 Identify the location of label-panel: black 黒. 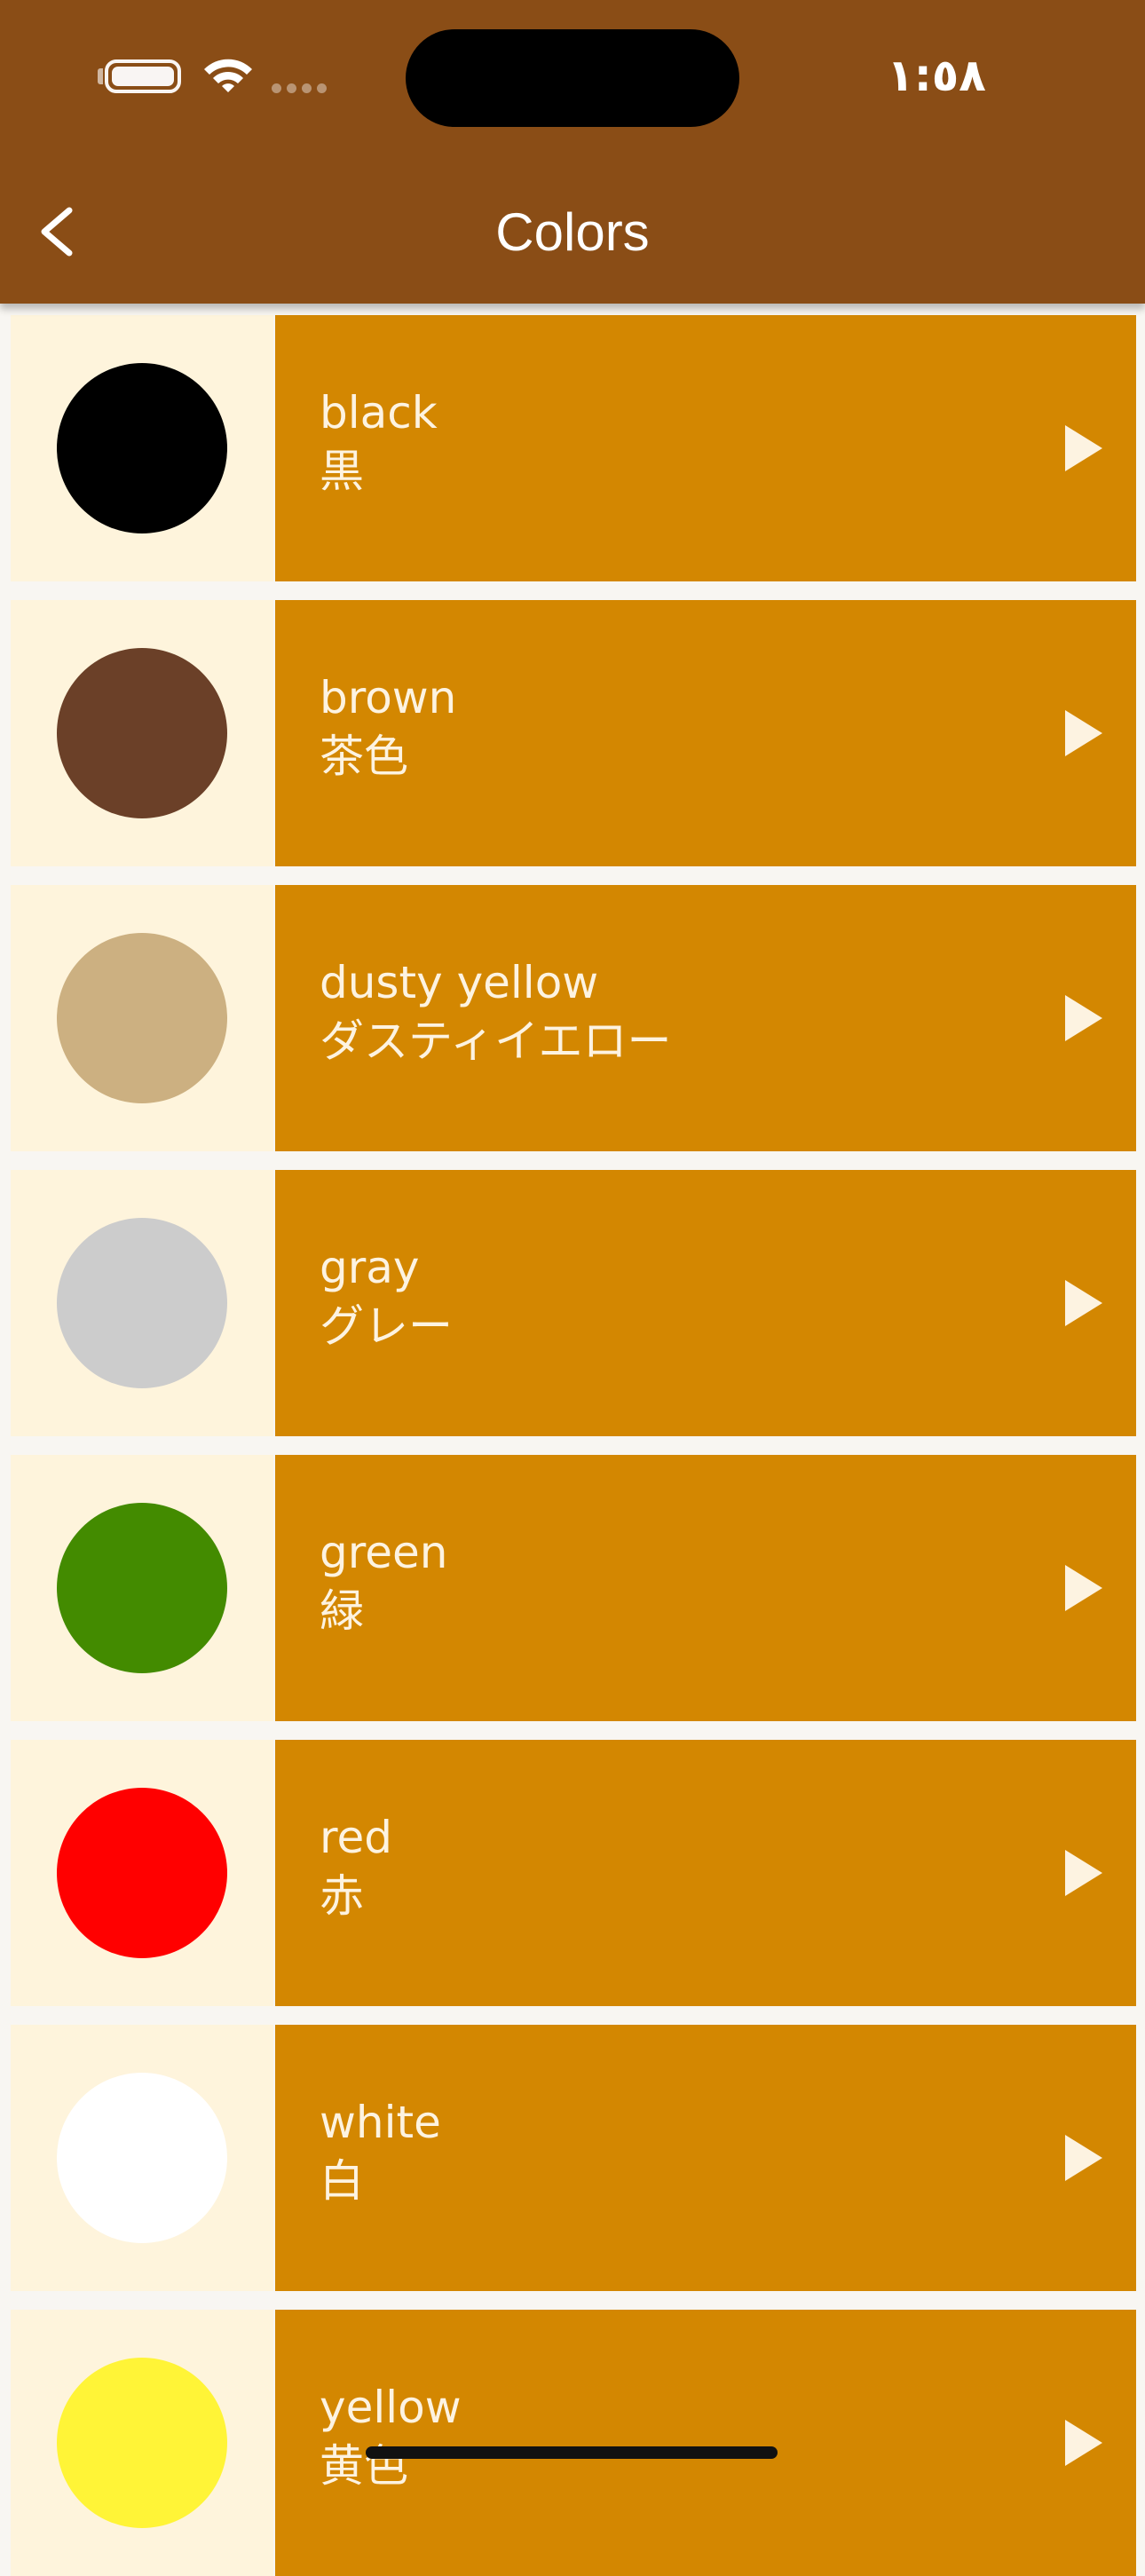
(705, 448).